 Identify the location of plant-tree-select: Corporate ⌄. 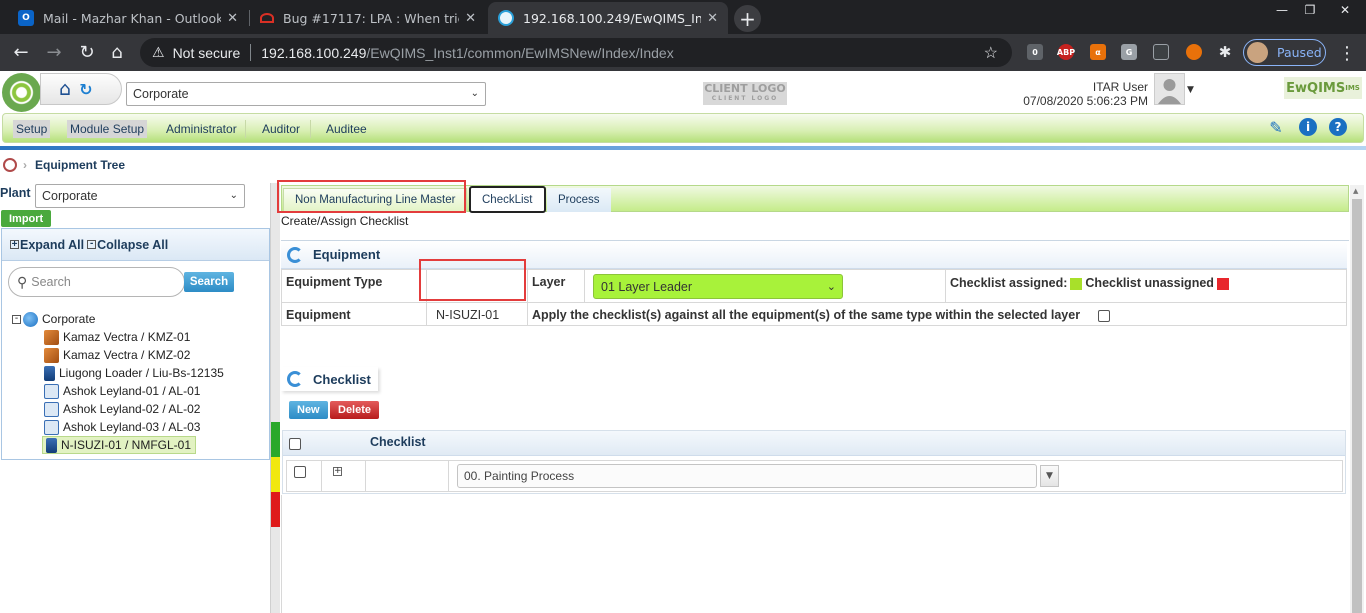
(140, 196).